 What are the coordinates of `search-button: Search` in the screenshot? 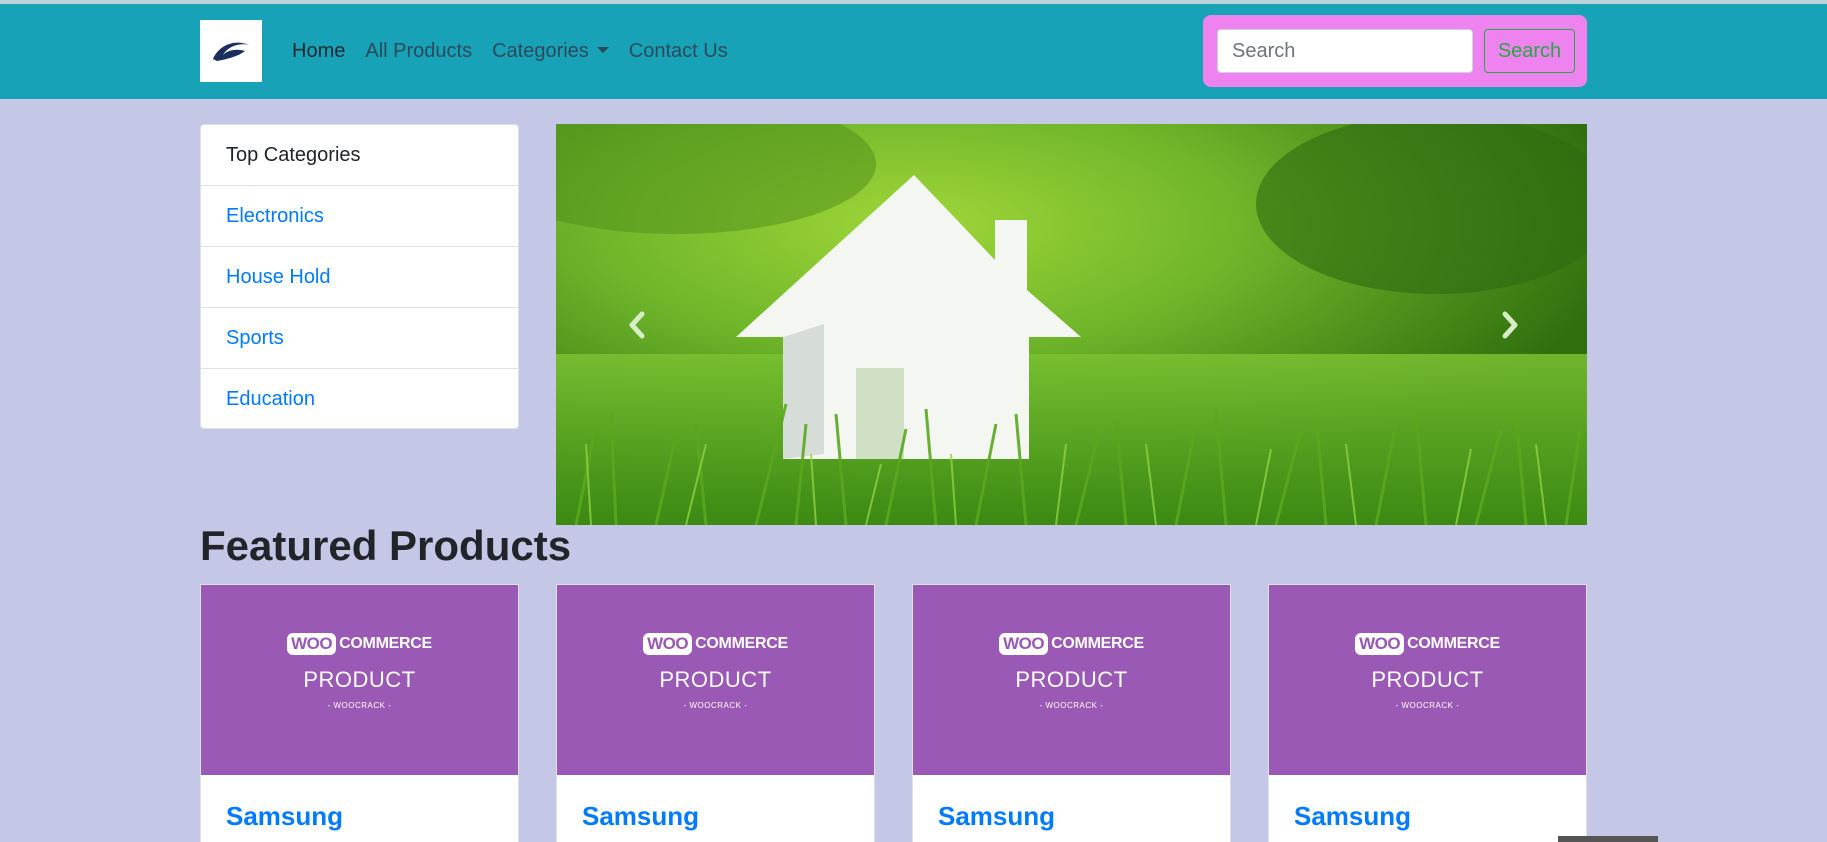 It's located at (1529, 51).